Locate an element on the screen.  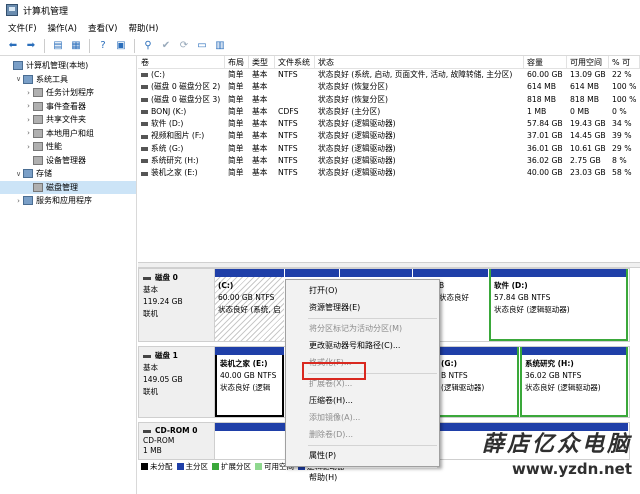
disk-1-label: 磁盘 1 基本 149.05 GB 联机 is located at coordinates (176, 382).